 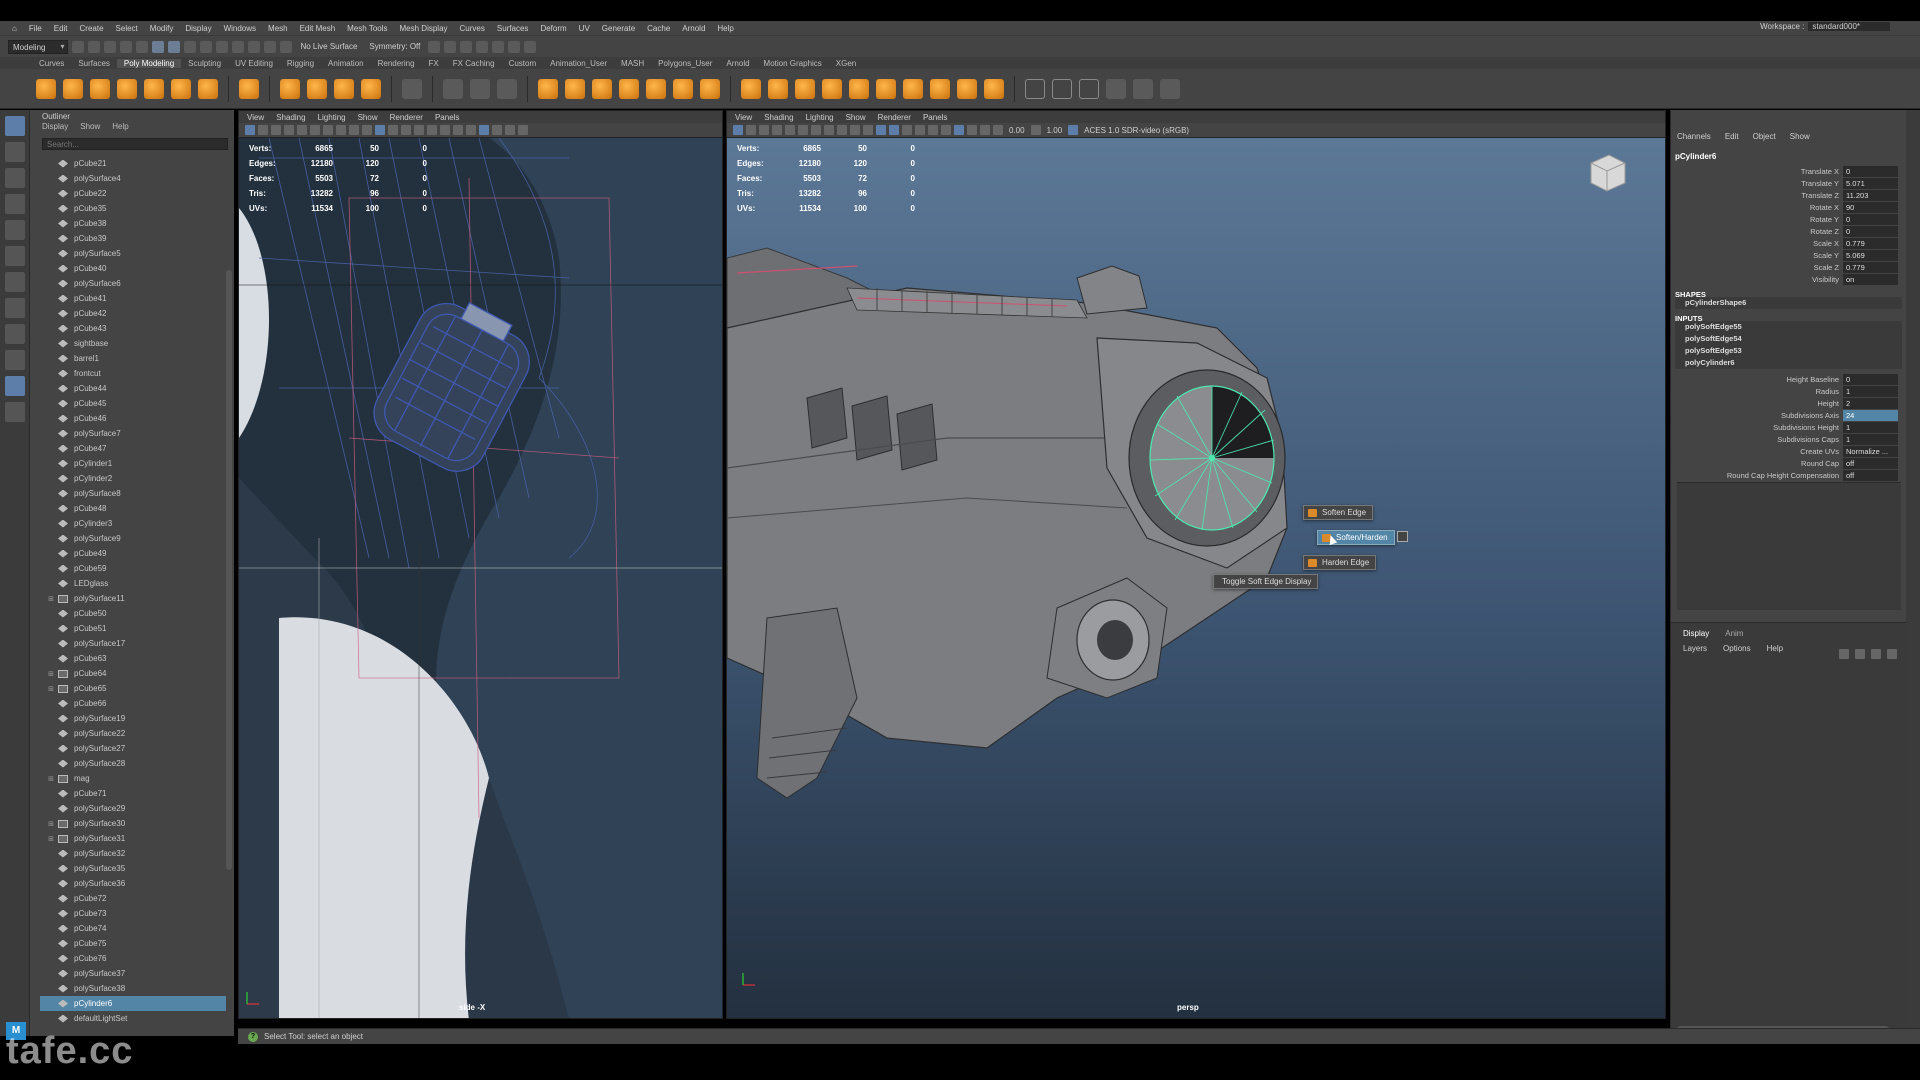 I want to click on outliner-item: ⊞ polySurface31, so click(x=133, y=838).